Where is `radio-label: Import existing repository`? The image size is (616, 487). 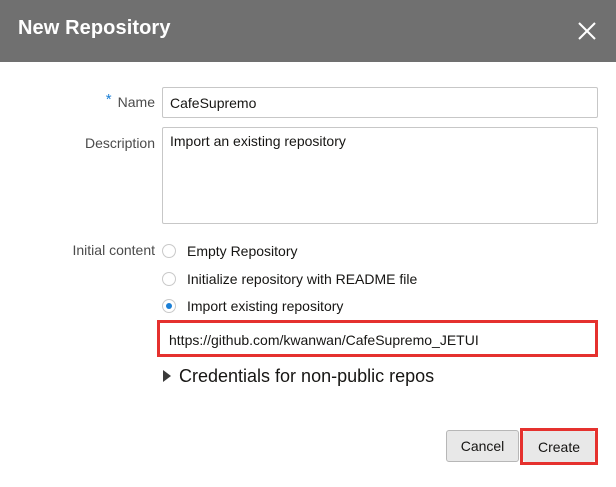
radio-label: Import existing repository is located at coordinates (265, 306).